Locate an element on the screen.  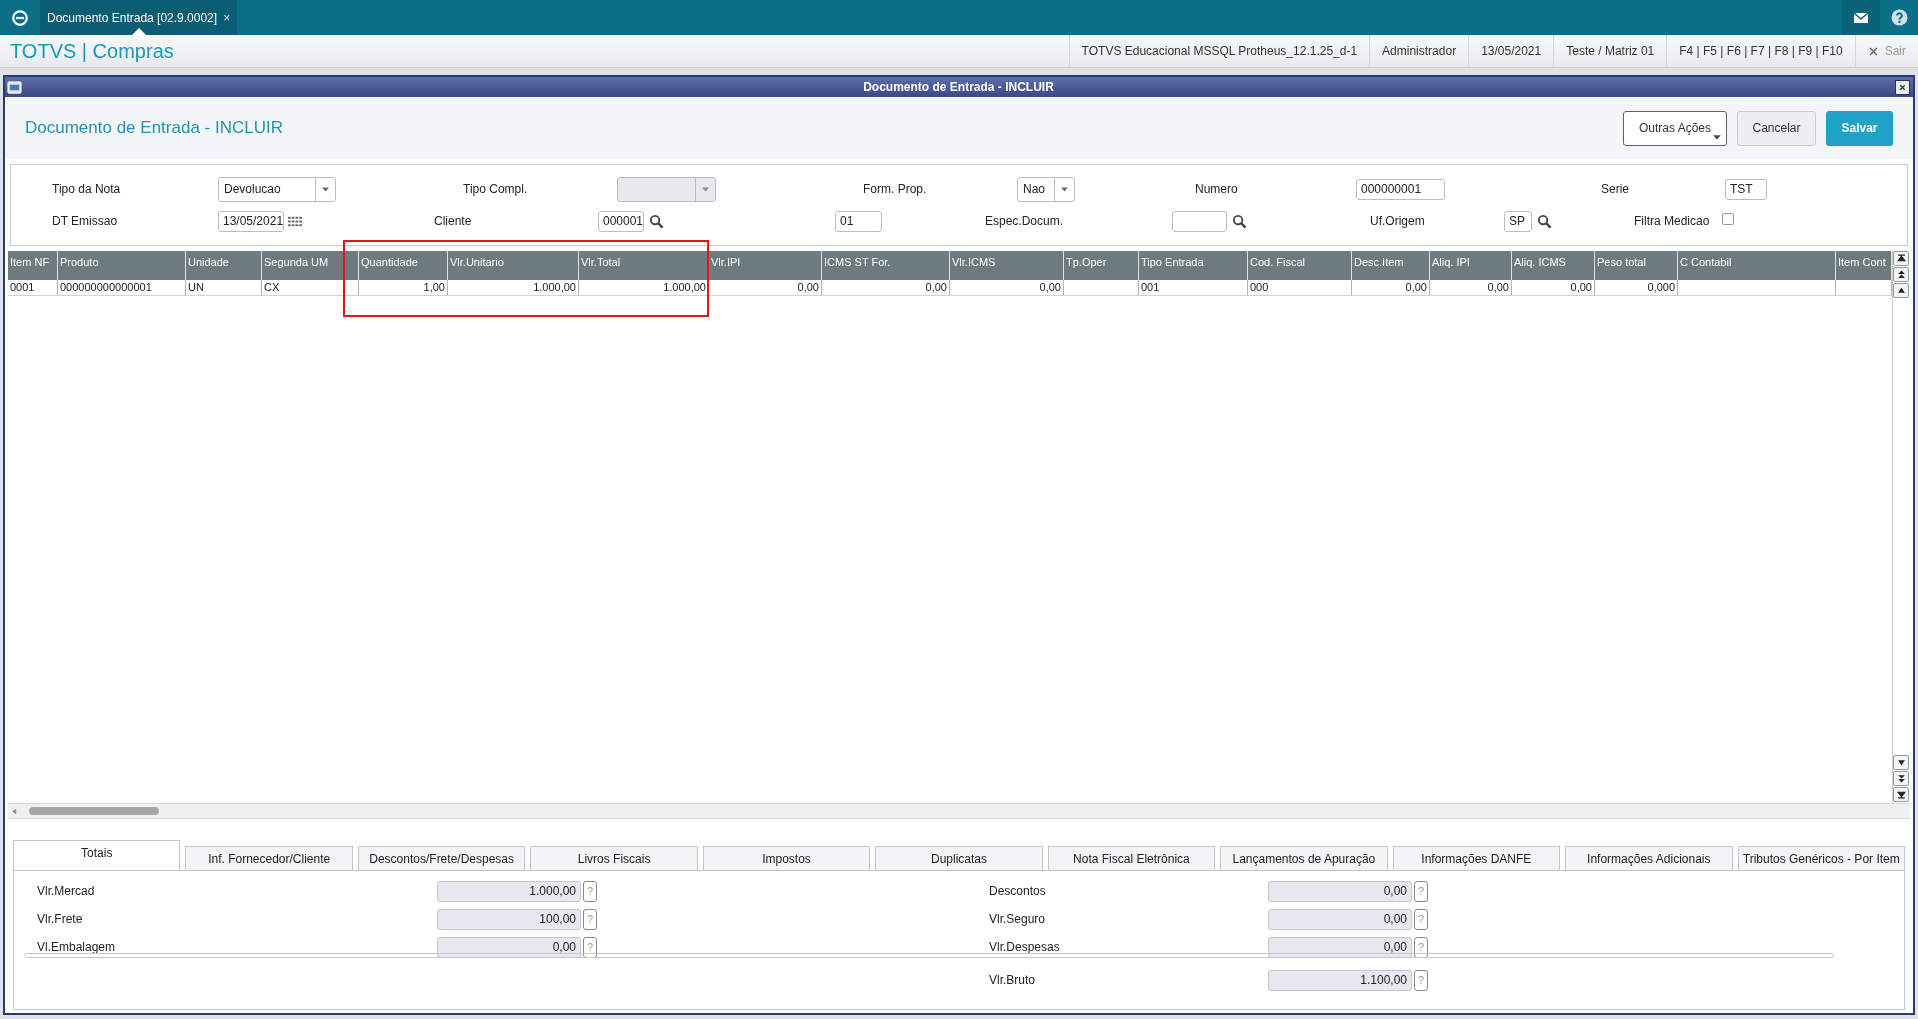
checkbox is located at coordinates (1728, 218).